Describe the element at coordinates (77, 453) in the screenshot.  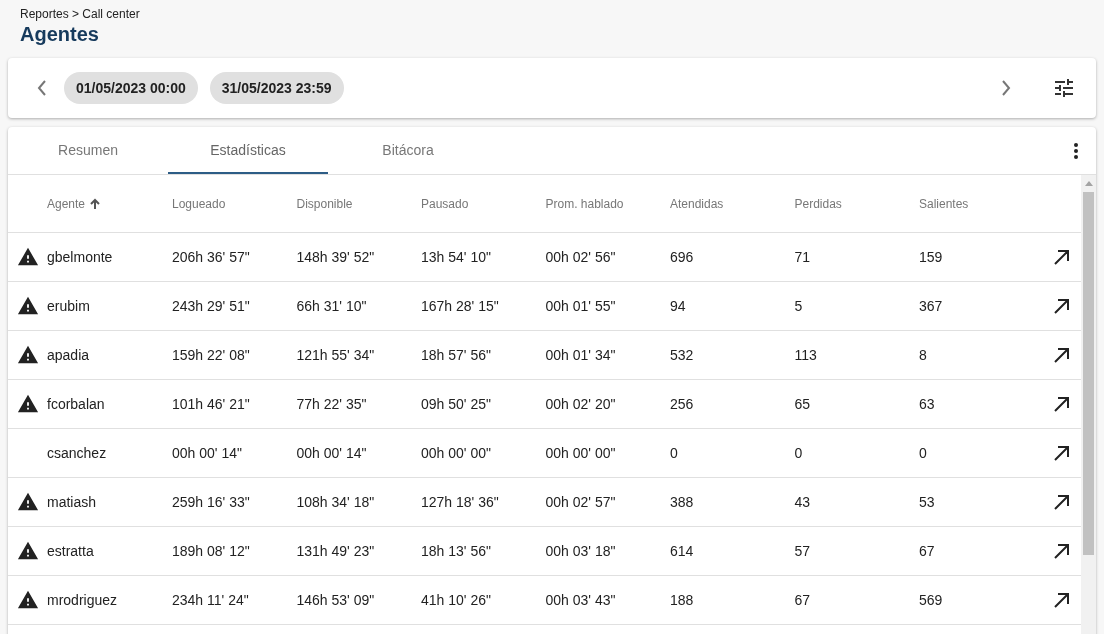
I see `agent-name: csanchez` at that location.